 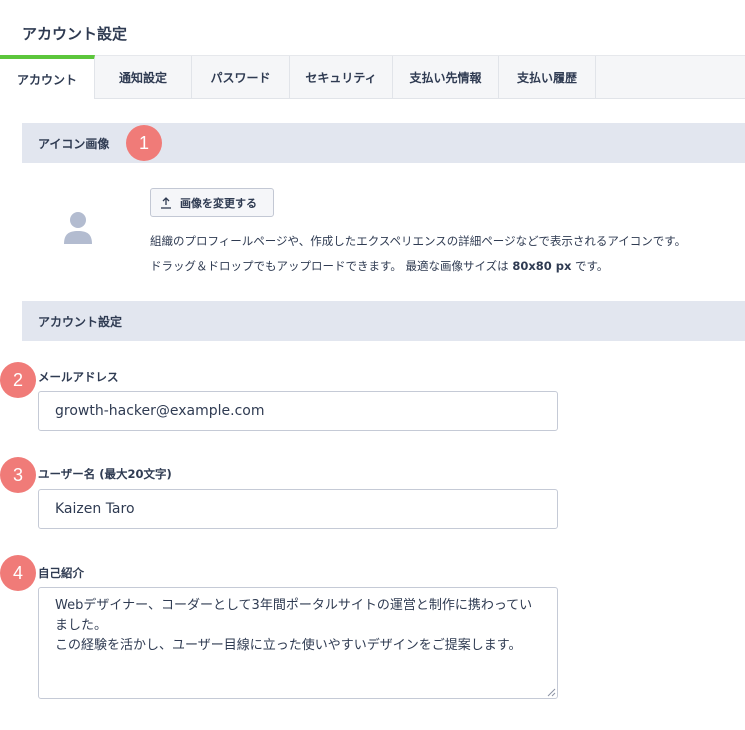 What do you see at coordinates (18, 573) in the screenshot?
I see `step-badge-4: 4` at bounding box center [18, 573].